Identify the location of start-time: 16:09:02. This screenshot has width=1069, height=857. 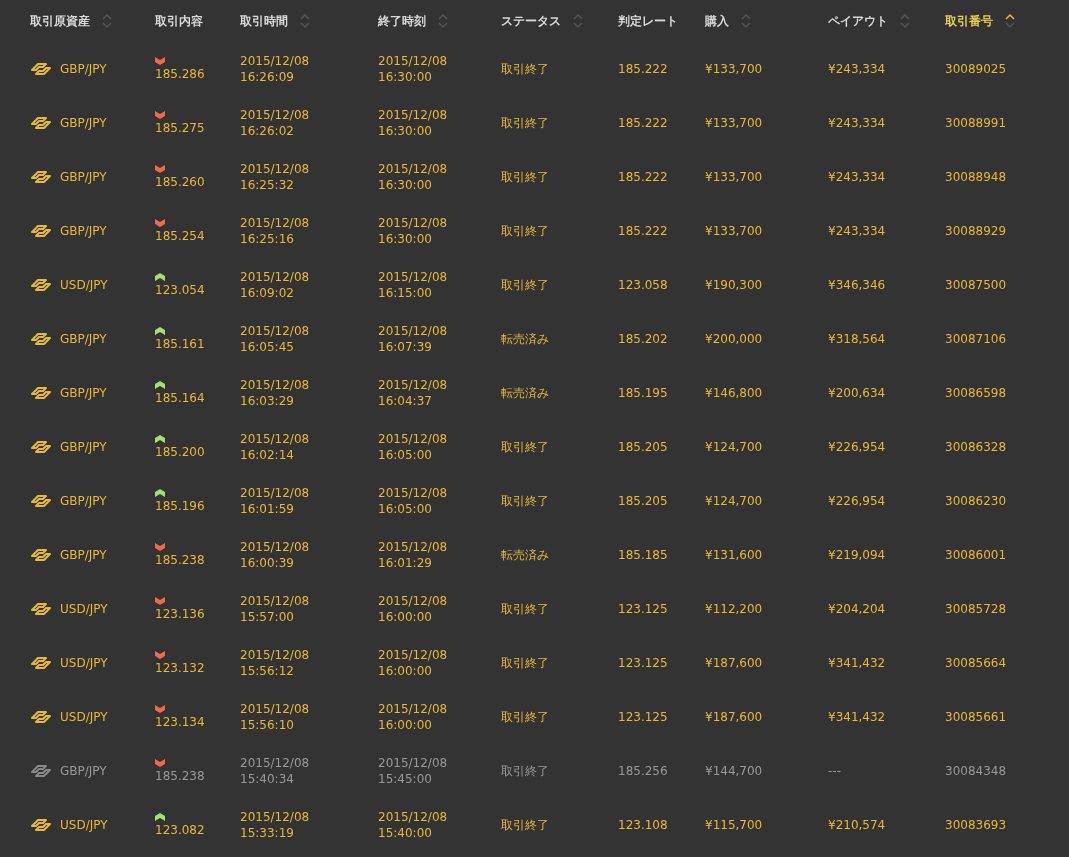
(267, 293).